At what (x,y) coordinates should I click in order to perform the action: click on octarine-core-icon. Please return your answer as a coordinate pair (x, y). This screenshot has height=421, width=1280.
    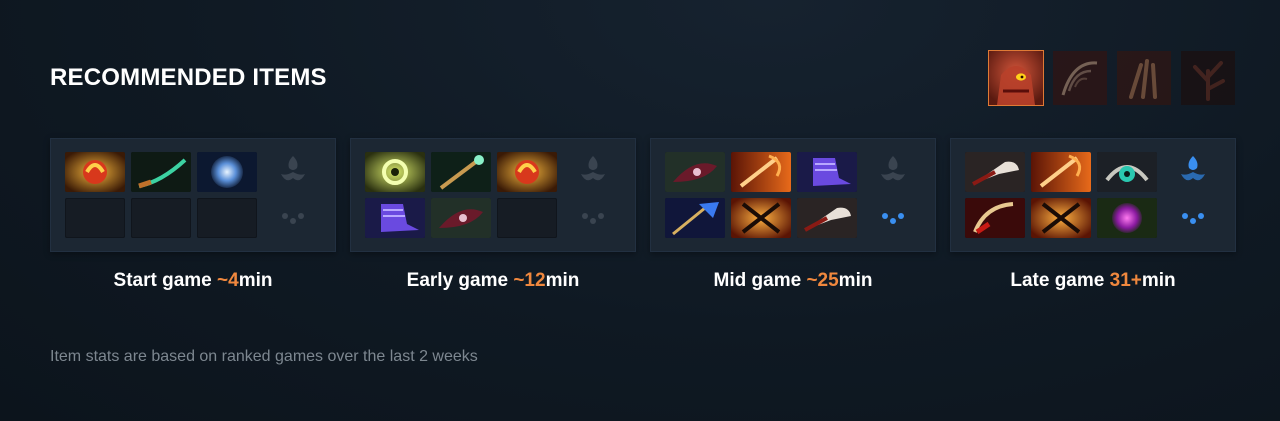
    Looking at the image, I should click on (1127, 218).